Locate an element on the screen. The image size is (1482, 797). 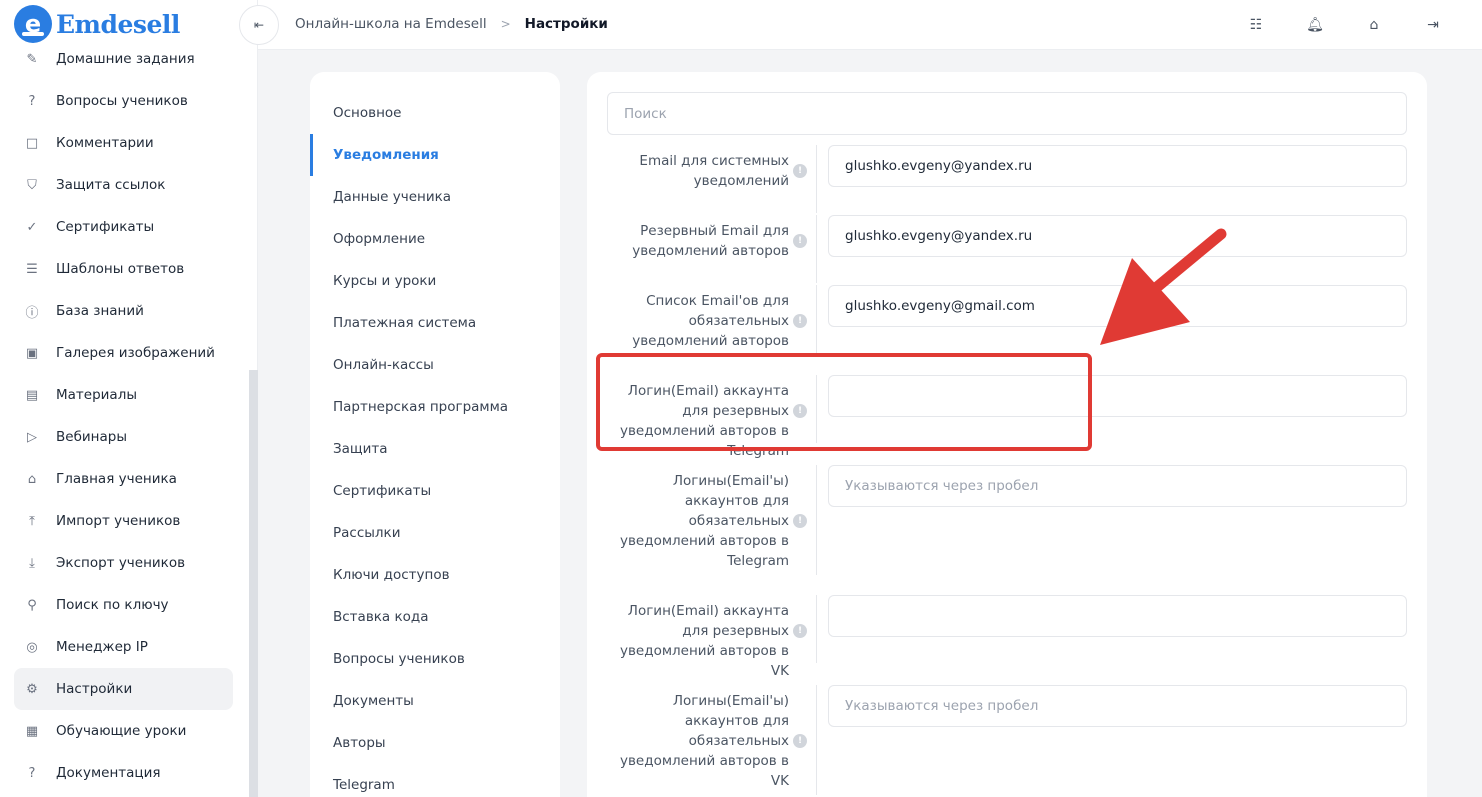
sidebar-item-badge-check: ✓ Сертификаты is located at coordinates (123, 227).